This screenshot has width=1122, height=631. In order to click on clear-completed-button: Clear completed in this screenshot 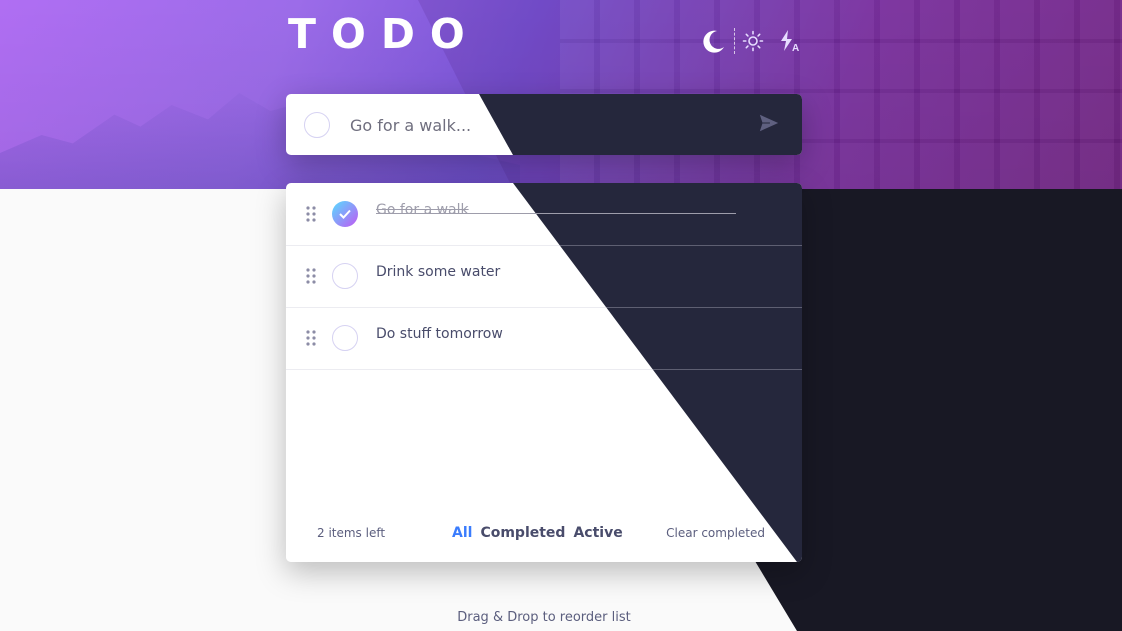, I will do `click(715, 533)`.